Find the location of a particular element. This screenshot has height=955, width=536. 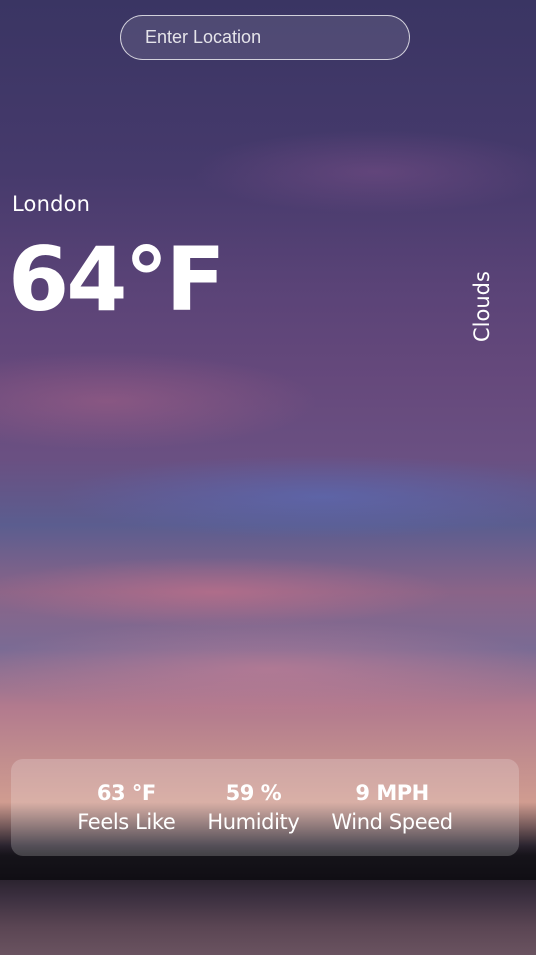

wind-speed-label: Wind Speed is located at coordinates (392, 821).